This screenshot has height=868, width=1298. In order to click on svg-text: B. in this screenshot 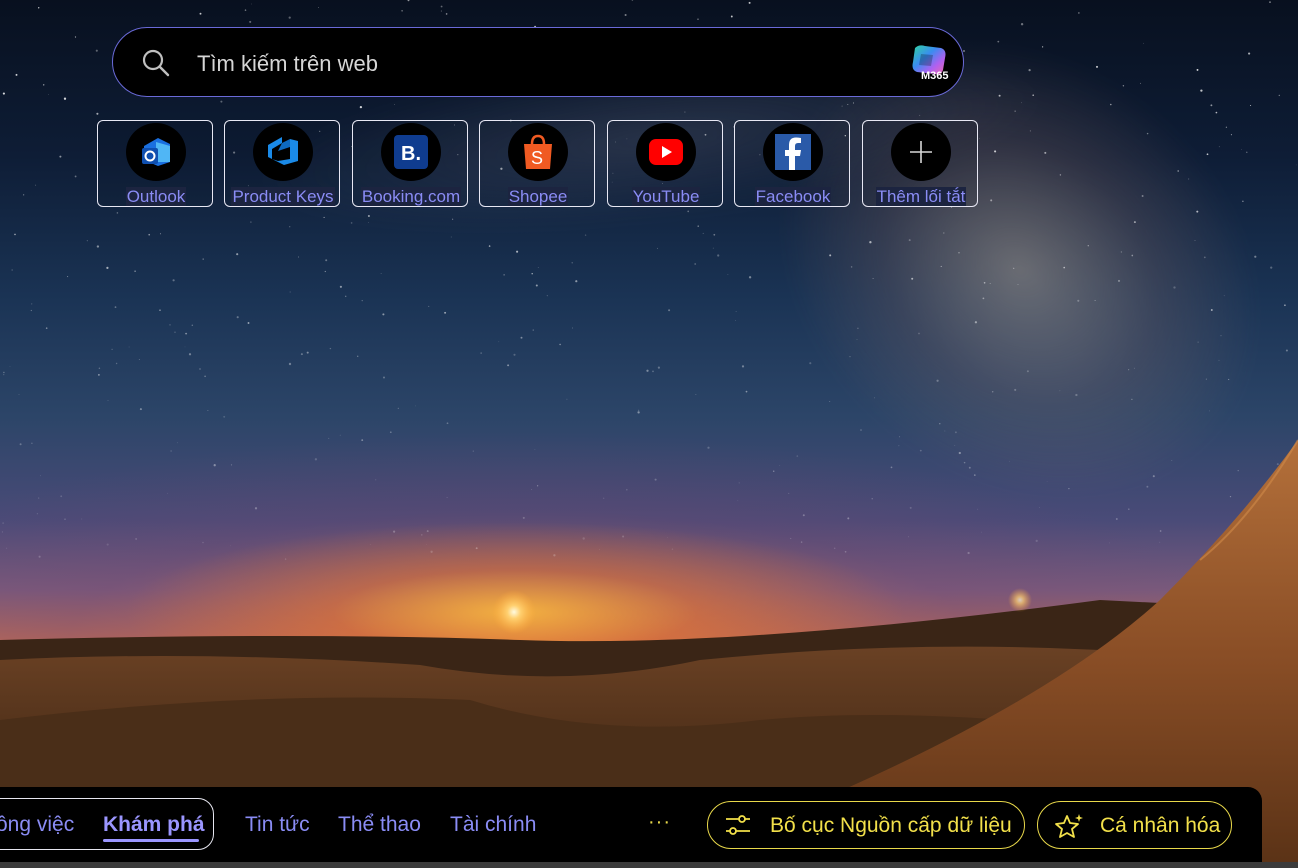, I will do `click(411, 154)`.